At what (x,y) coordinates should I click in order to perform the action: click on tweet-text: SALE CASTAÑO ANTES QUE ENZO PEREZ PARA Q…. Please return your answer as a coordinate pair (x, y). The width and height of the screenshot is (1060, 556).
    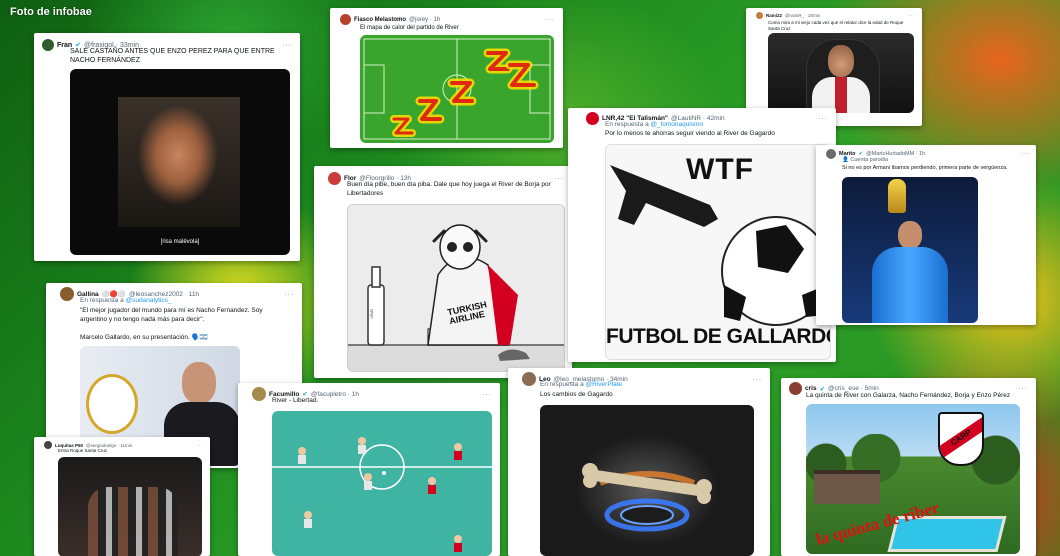
    Looking at the image, I should click on (172, 56).